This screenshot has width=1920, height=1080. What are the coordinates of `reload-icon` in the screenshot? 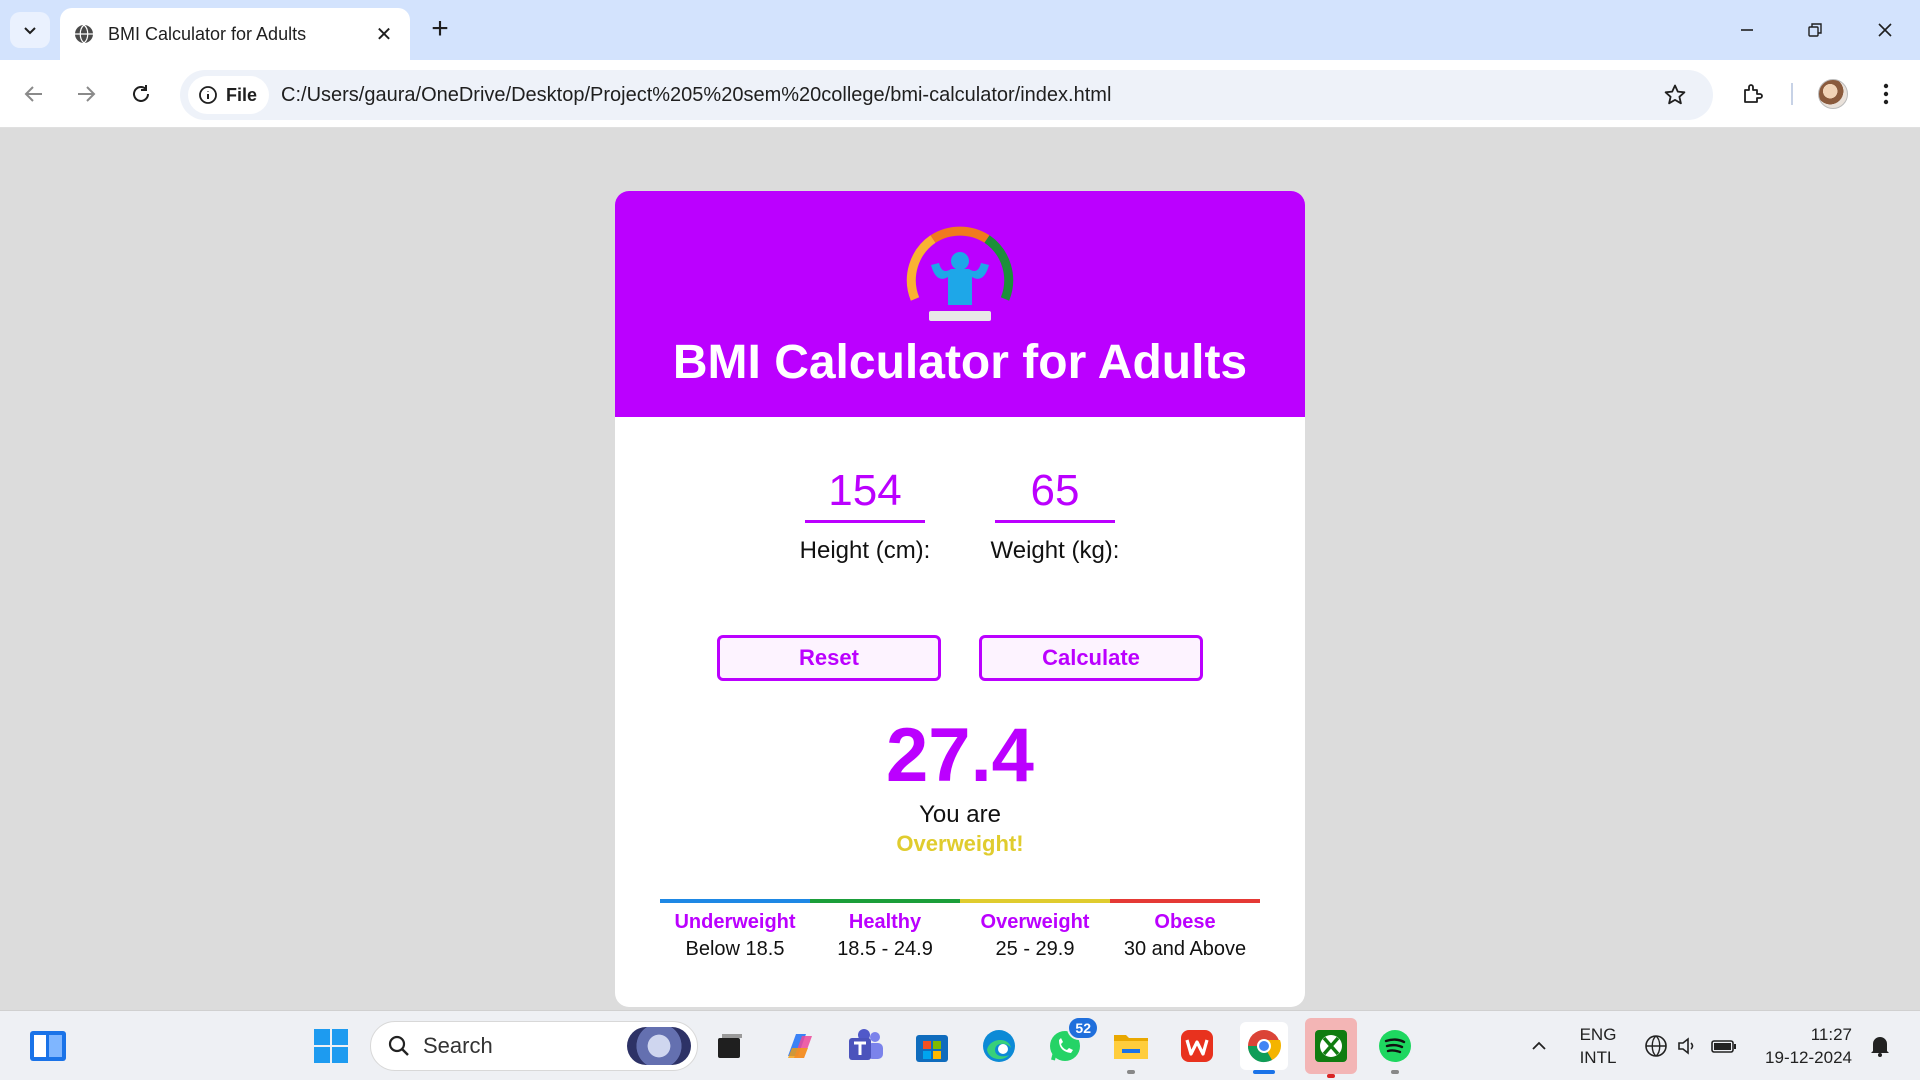 It's located at (141, 93).